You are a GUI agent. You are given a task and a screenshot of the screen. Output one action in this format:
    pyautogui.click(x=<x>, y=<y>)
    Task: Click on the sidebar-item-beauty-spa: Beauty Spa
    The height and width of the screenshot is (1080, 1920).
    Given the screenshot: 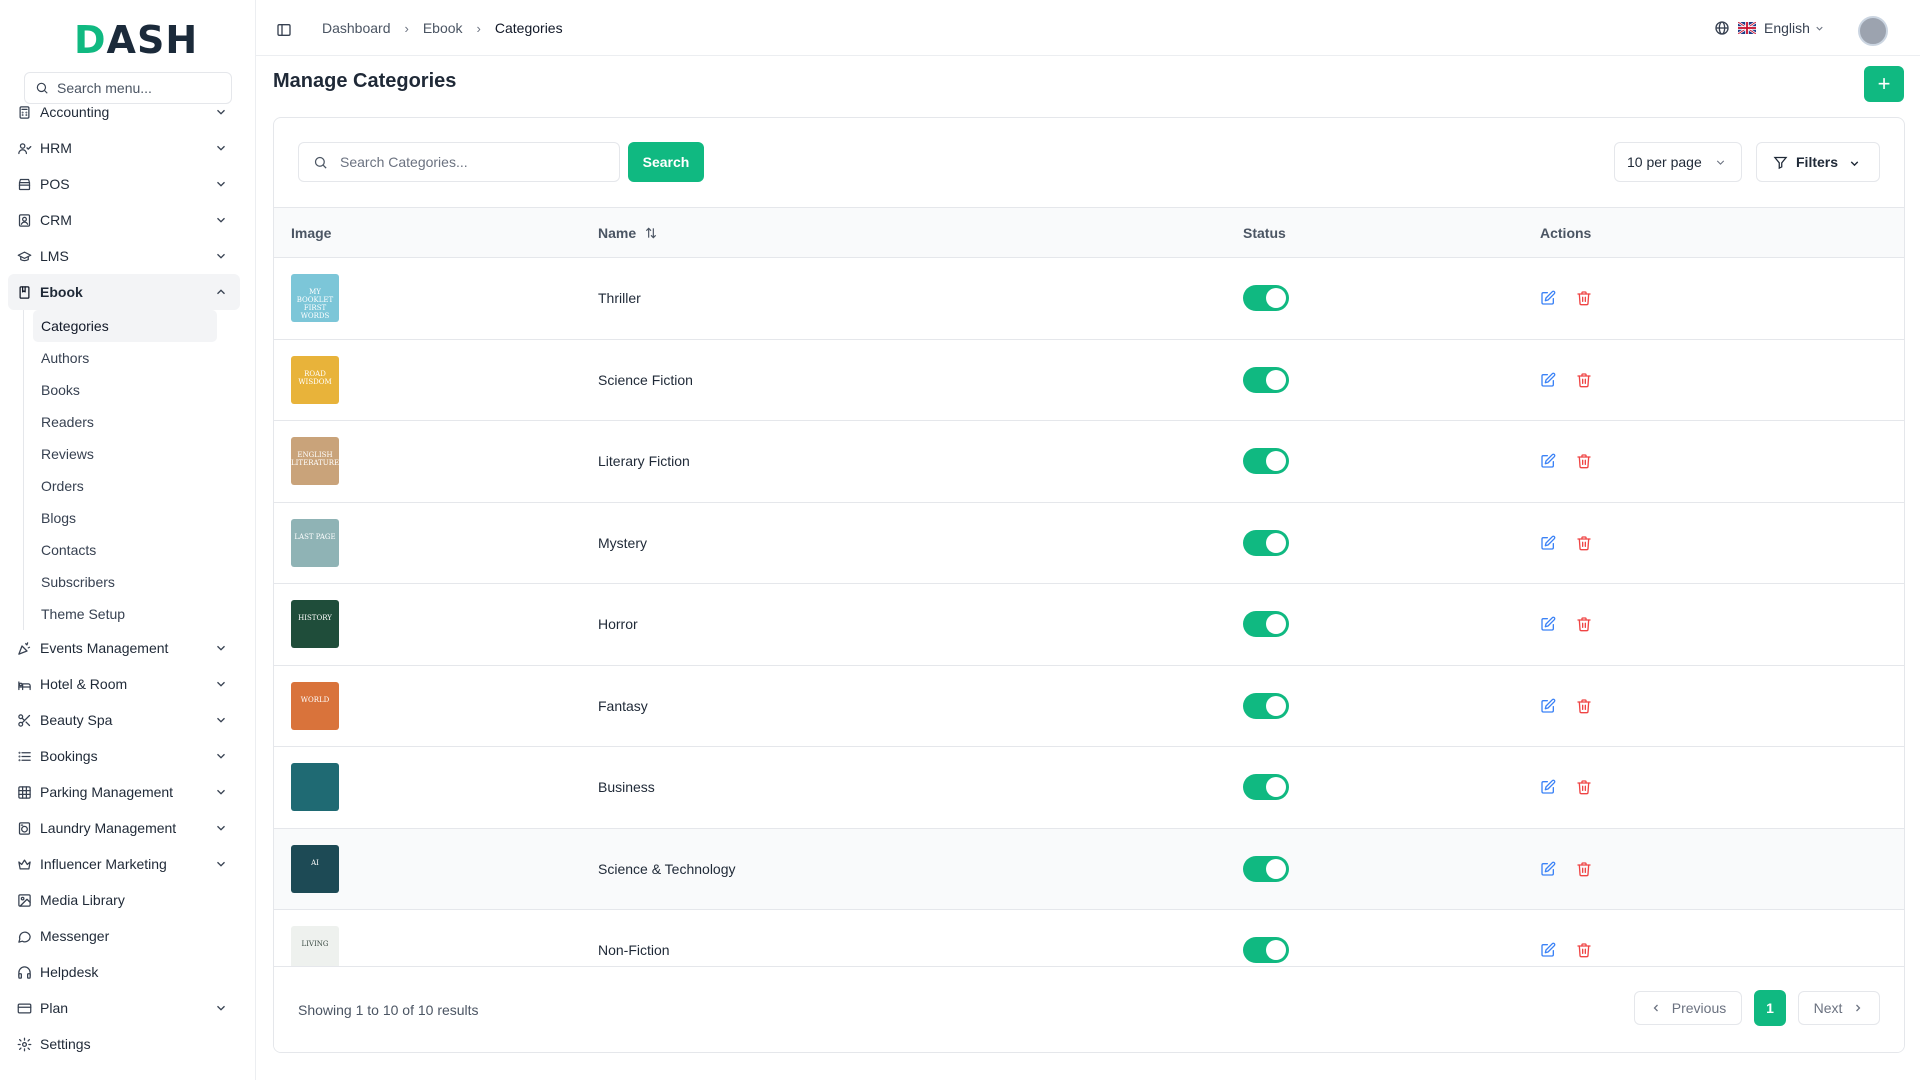 What is the action you would take?
    pyautogui.click(x=124, y=720)
    